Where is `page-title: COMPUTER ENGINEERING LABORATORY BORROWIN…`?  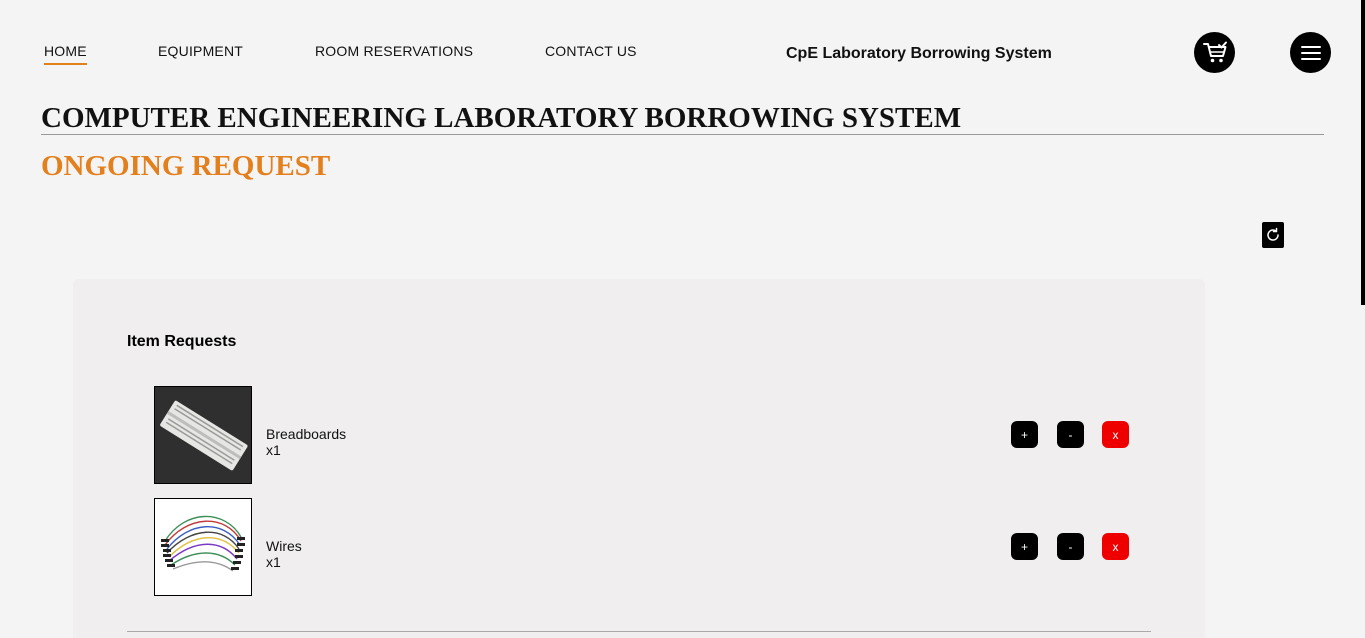
page-title: COMPUTER ENGINEERING LABORATORY BORROWIN… is located at coordinates (501, 118).